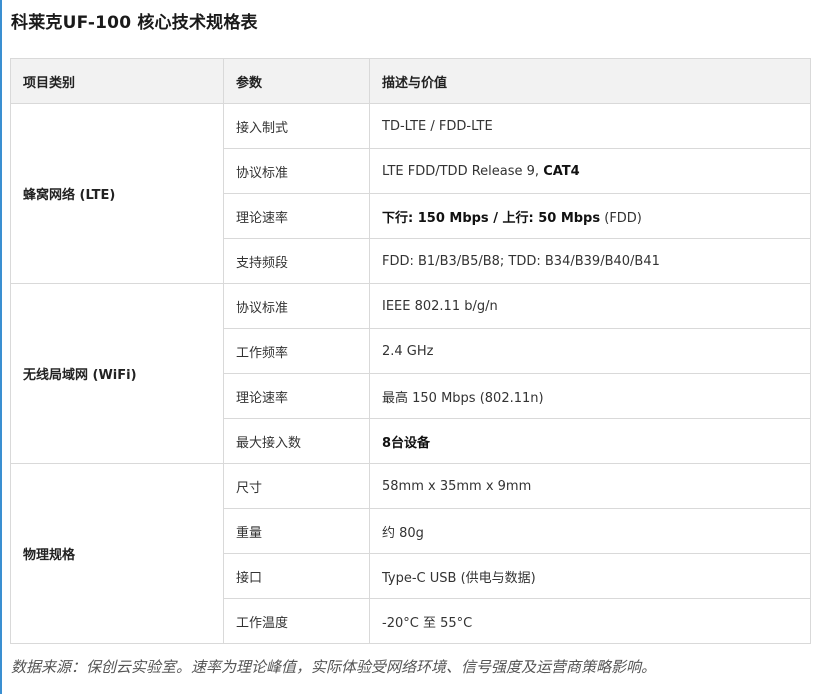 The image size is (822, 694). Describe the element at coordinates (590, 576) in the screenshot. I see `desc-cell: Type-C USB (供电与数据)` at that location.